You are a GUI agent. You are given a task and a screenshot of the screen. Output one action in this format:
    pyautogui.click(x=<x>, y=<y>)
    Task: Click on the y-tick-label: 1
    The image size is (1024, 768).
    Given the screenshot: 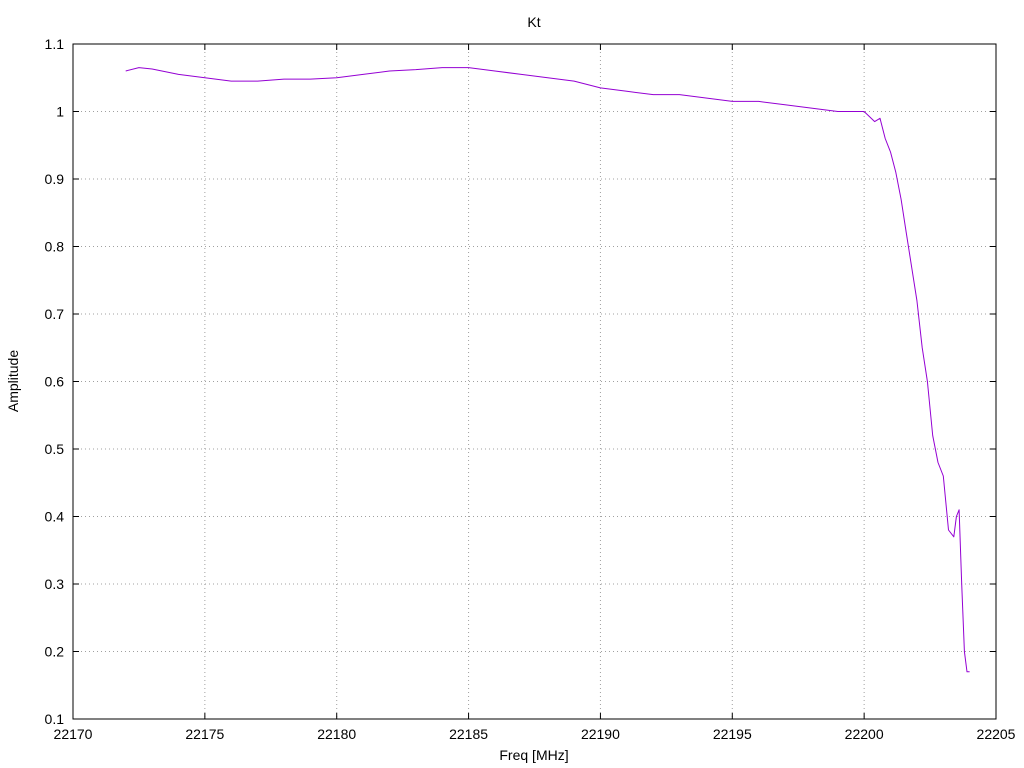 What is the action you would take?
    pyautogui.click(x=60, y=112)
    